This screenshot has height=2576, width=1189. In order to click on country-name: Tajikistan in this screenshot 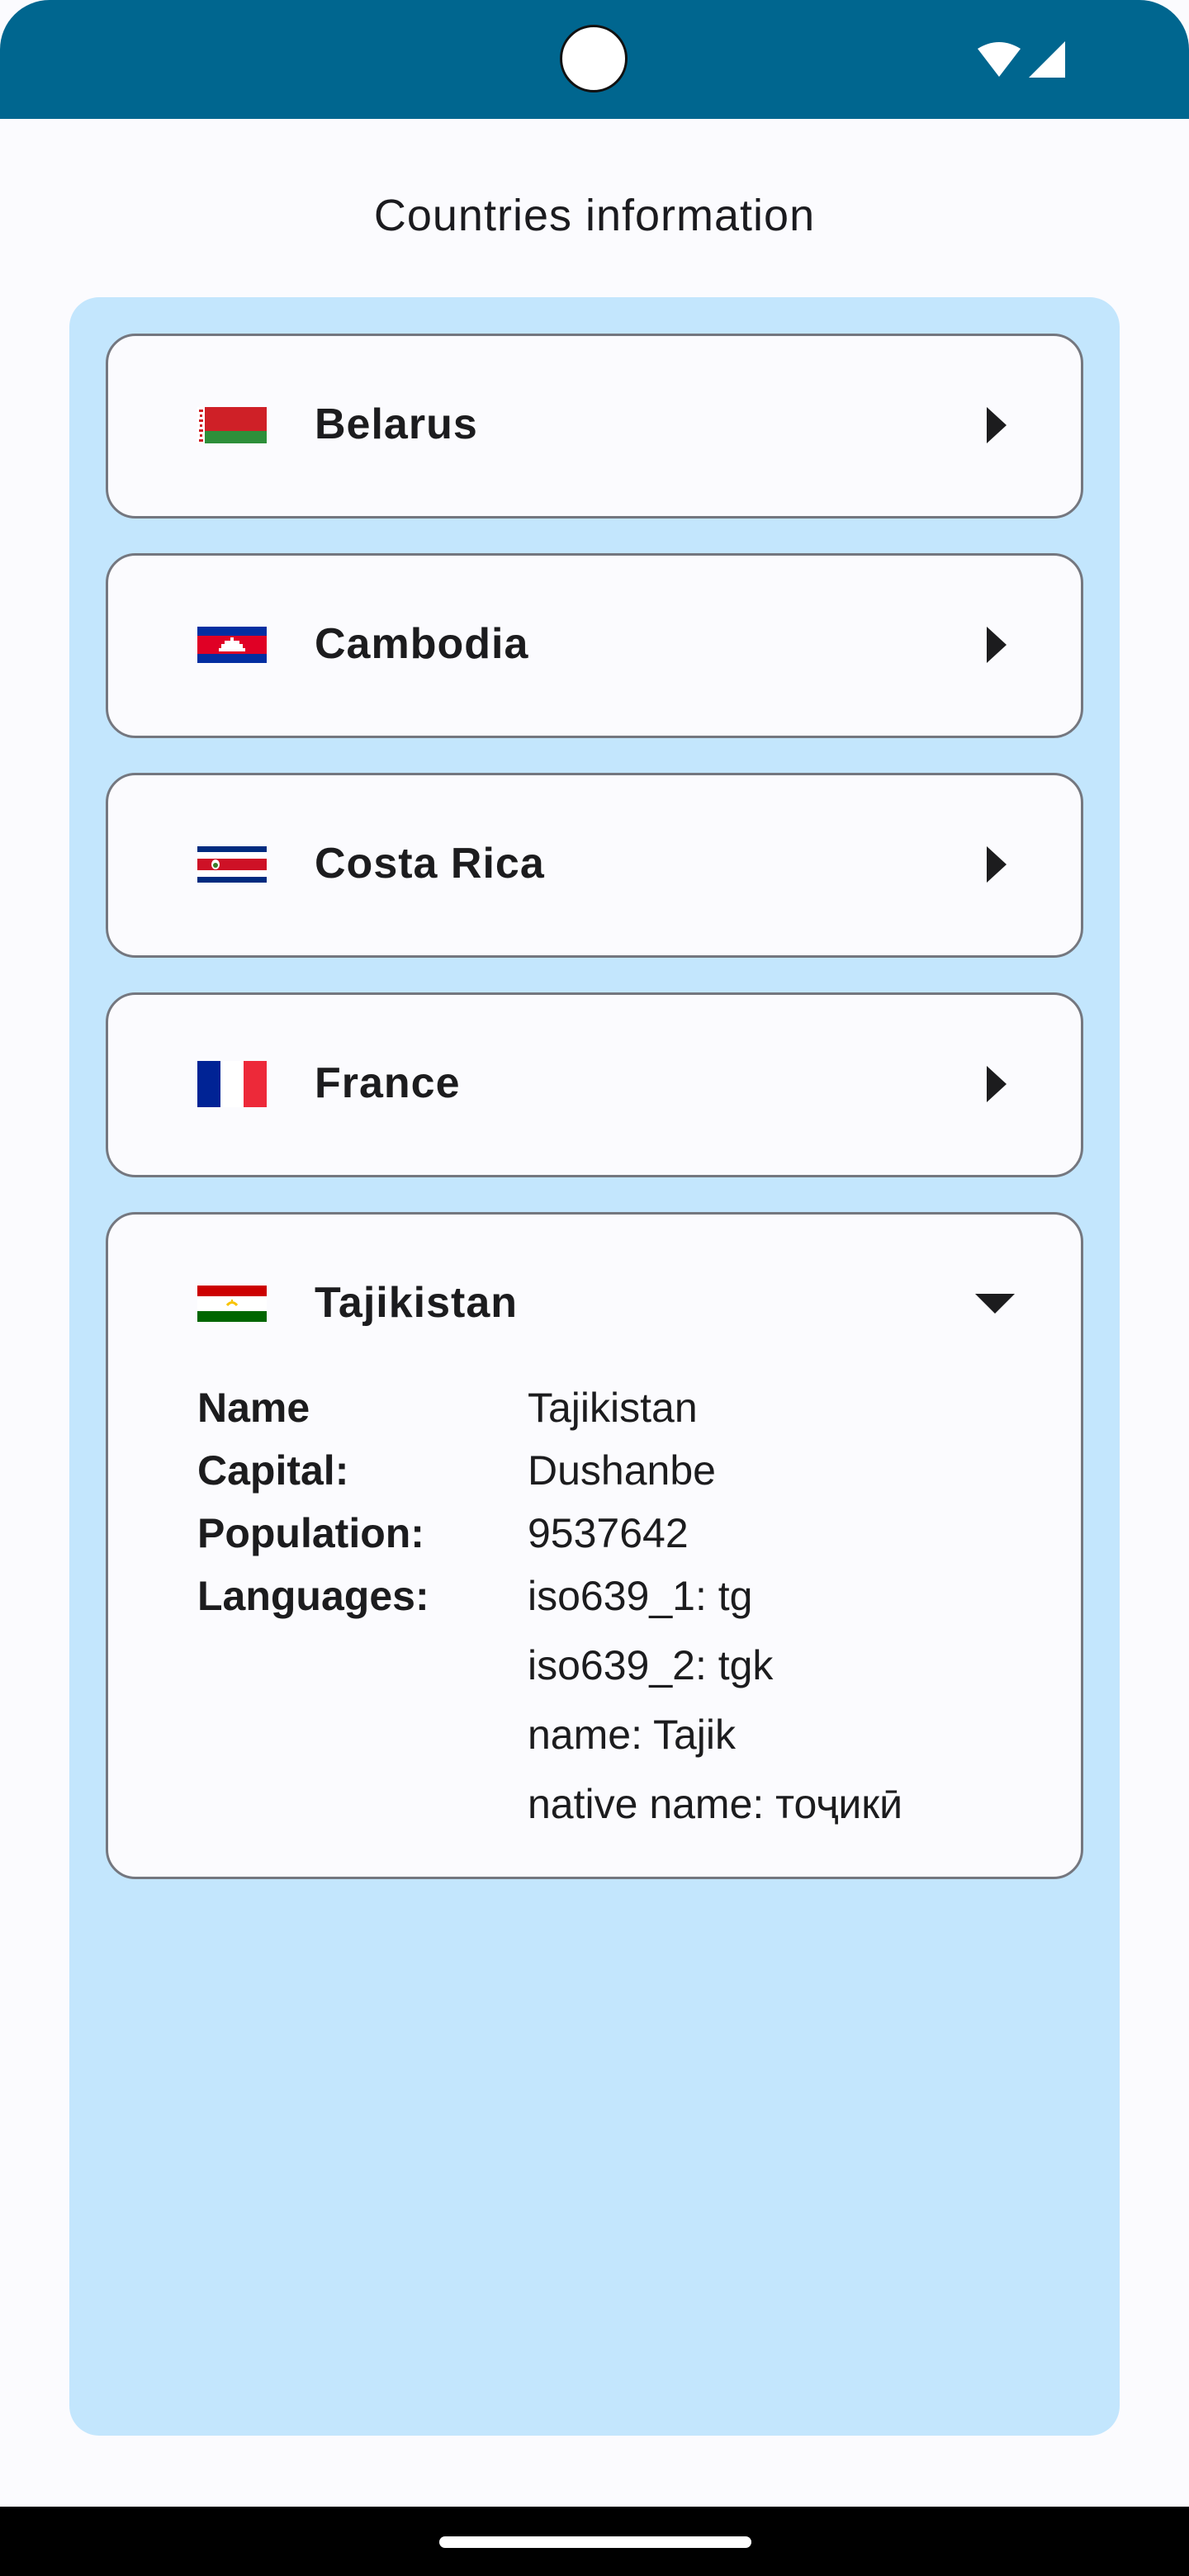, I will do `click(417, 1303)`.